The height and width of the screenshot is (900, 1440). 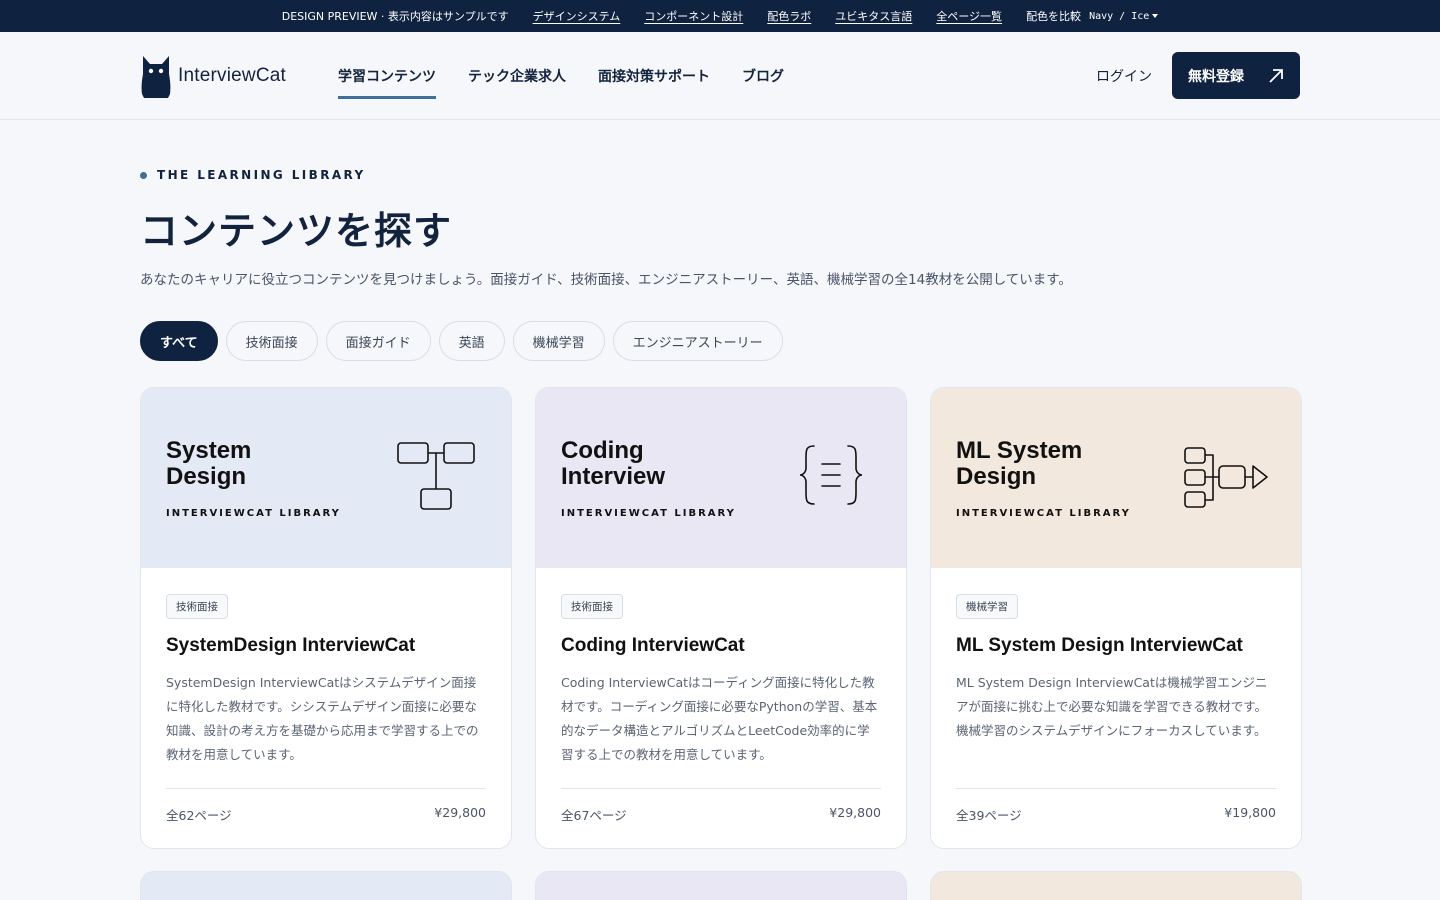 What do you see at coordinates (1155, 15) in the screenshot?
I see `chevron-down-icon` at bounding box center [1155, 15].